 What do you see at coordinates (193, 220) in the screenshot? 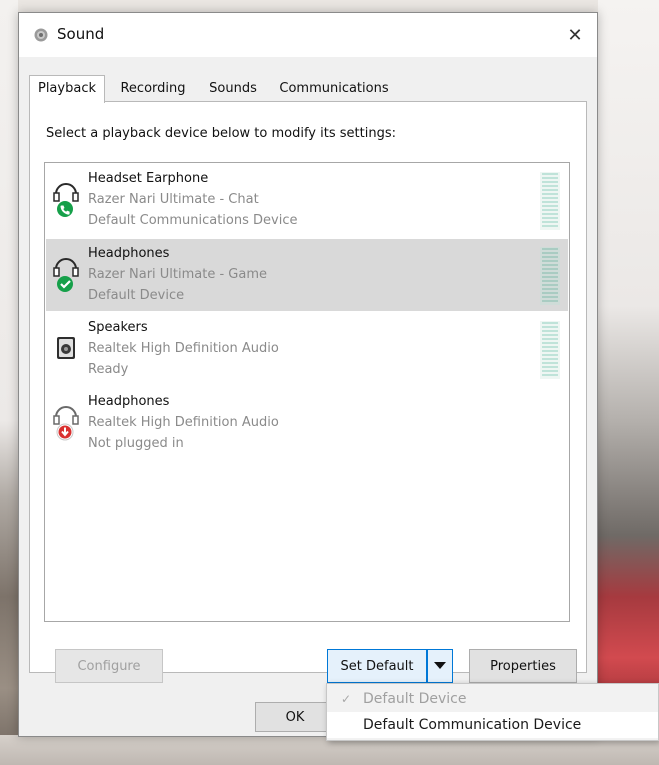
I see `device-status: Default Communications Device` at bounding box center [193, 220].